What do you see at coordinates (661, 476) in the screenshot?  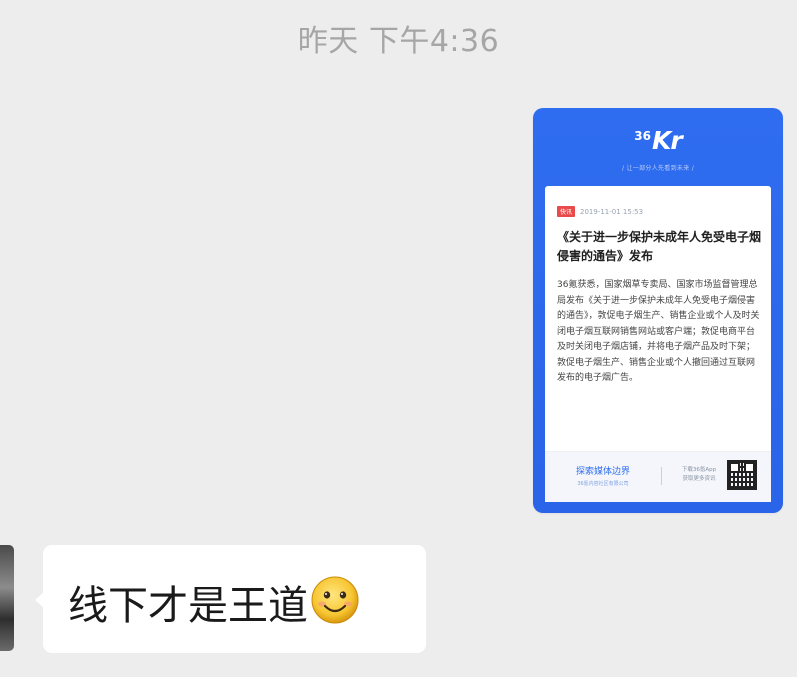 I see `footer-divider` at bounding box center [661, 476].